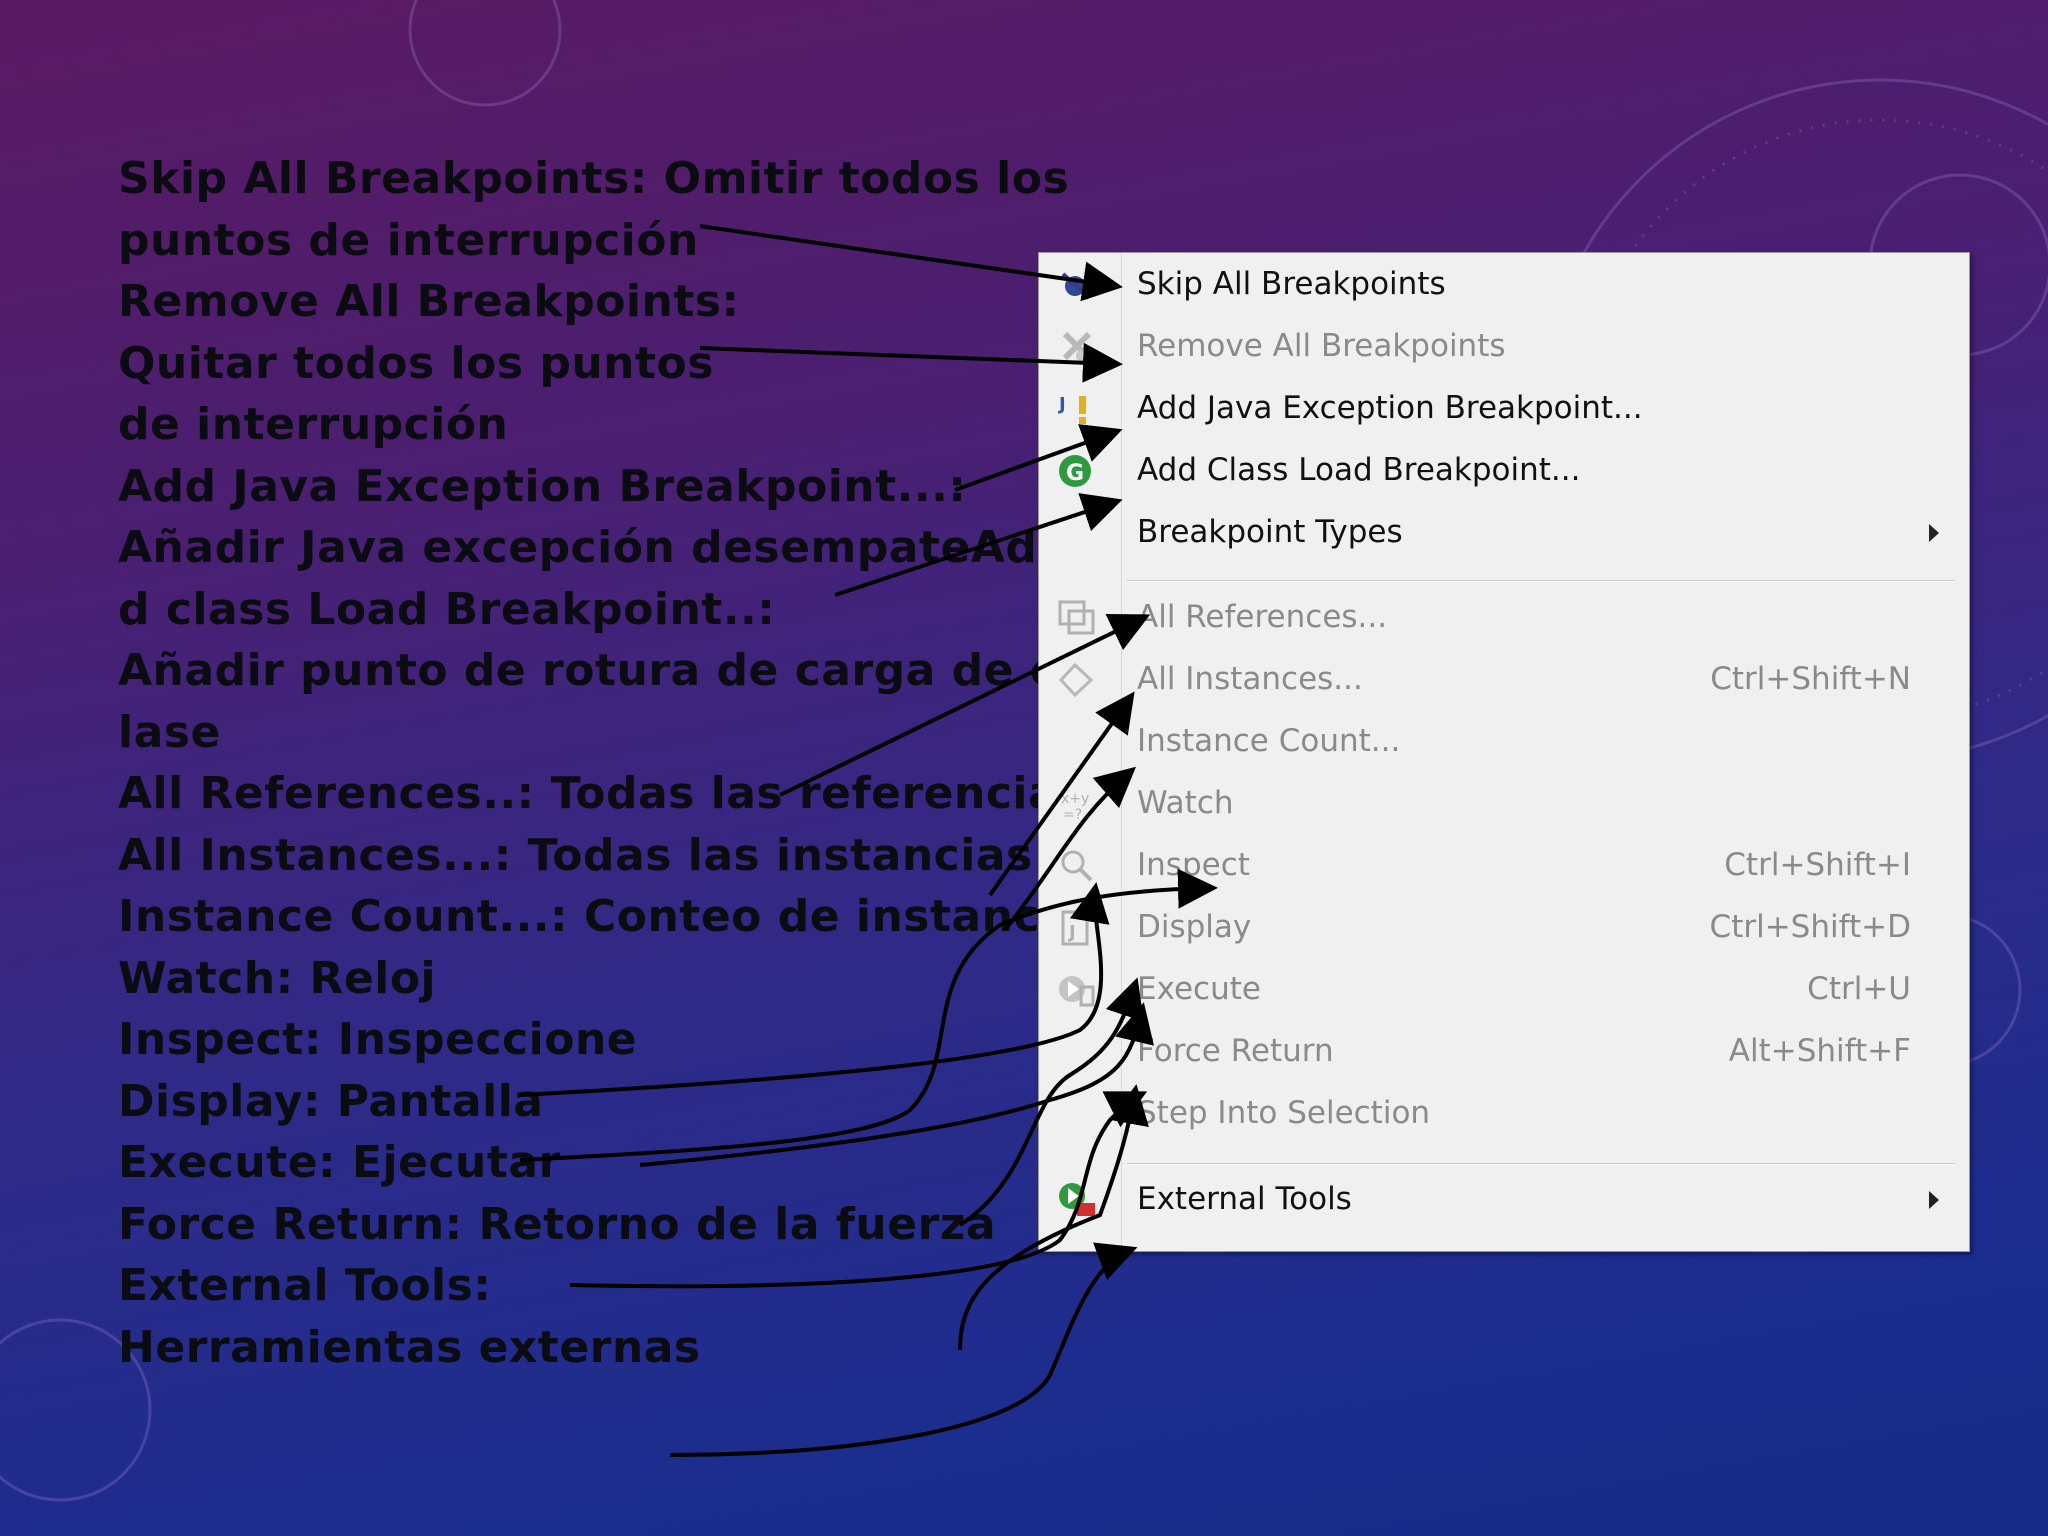  Describe the element at coordinates (1504, 1114) in the screenshot. I see `menu-item-step-into-selection: Step Into Selection` at that location.